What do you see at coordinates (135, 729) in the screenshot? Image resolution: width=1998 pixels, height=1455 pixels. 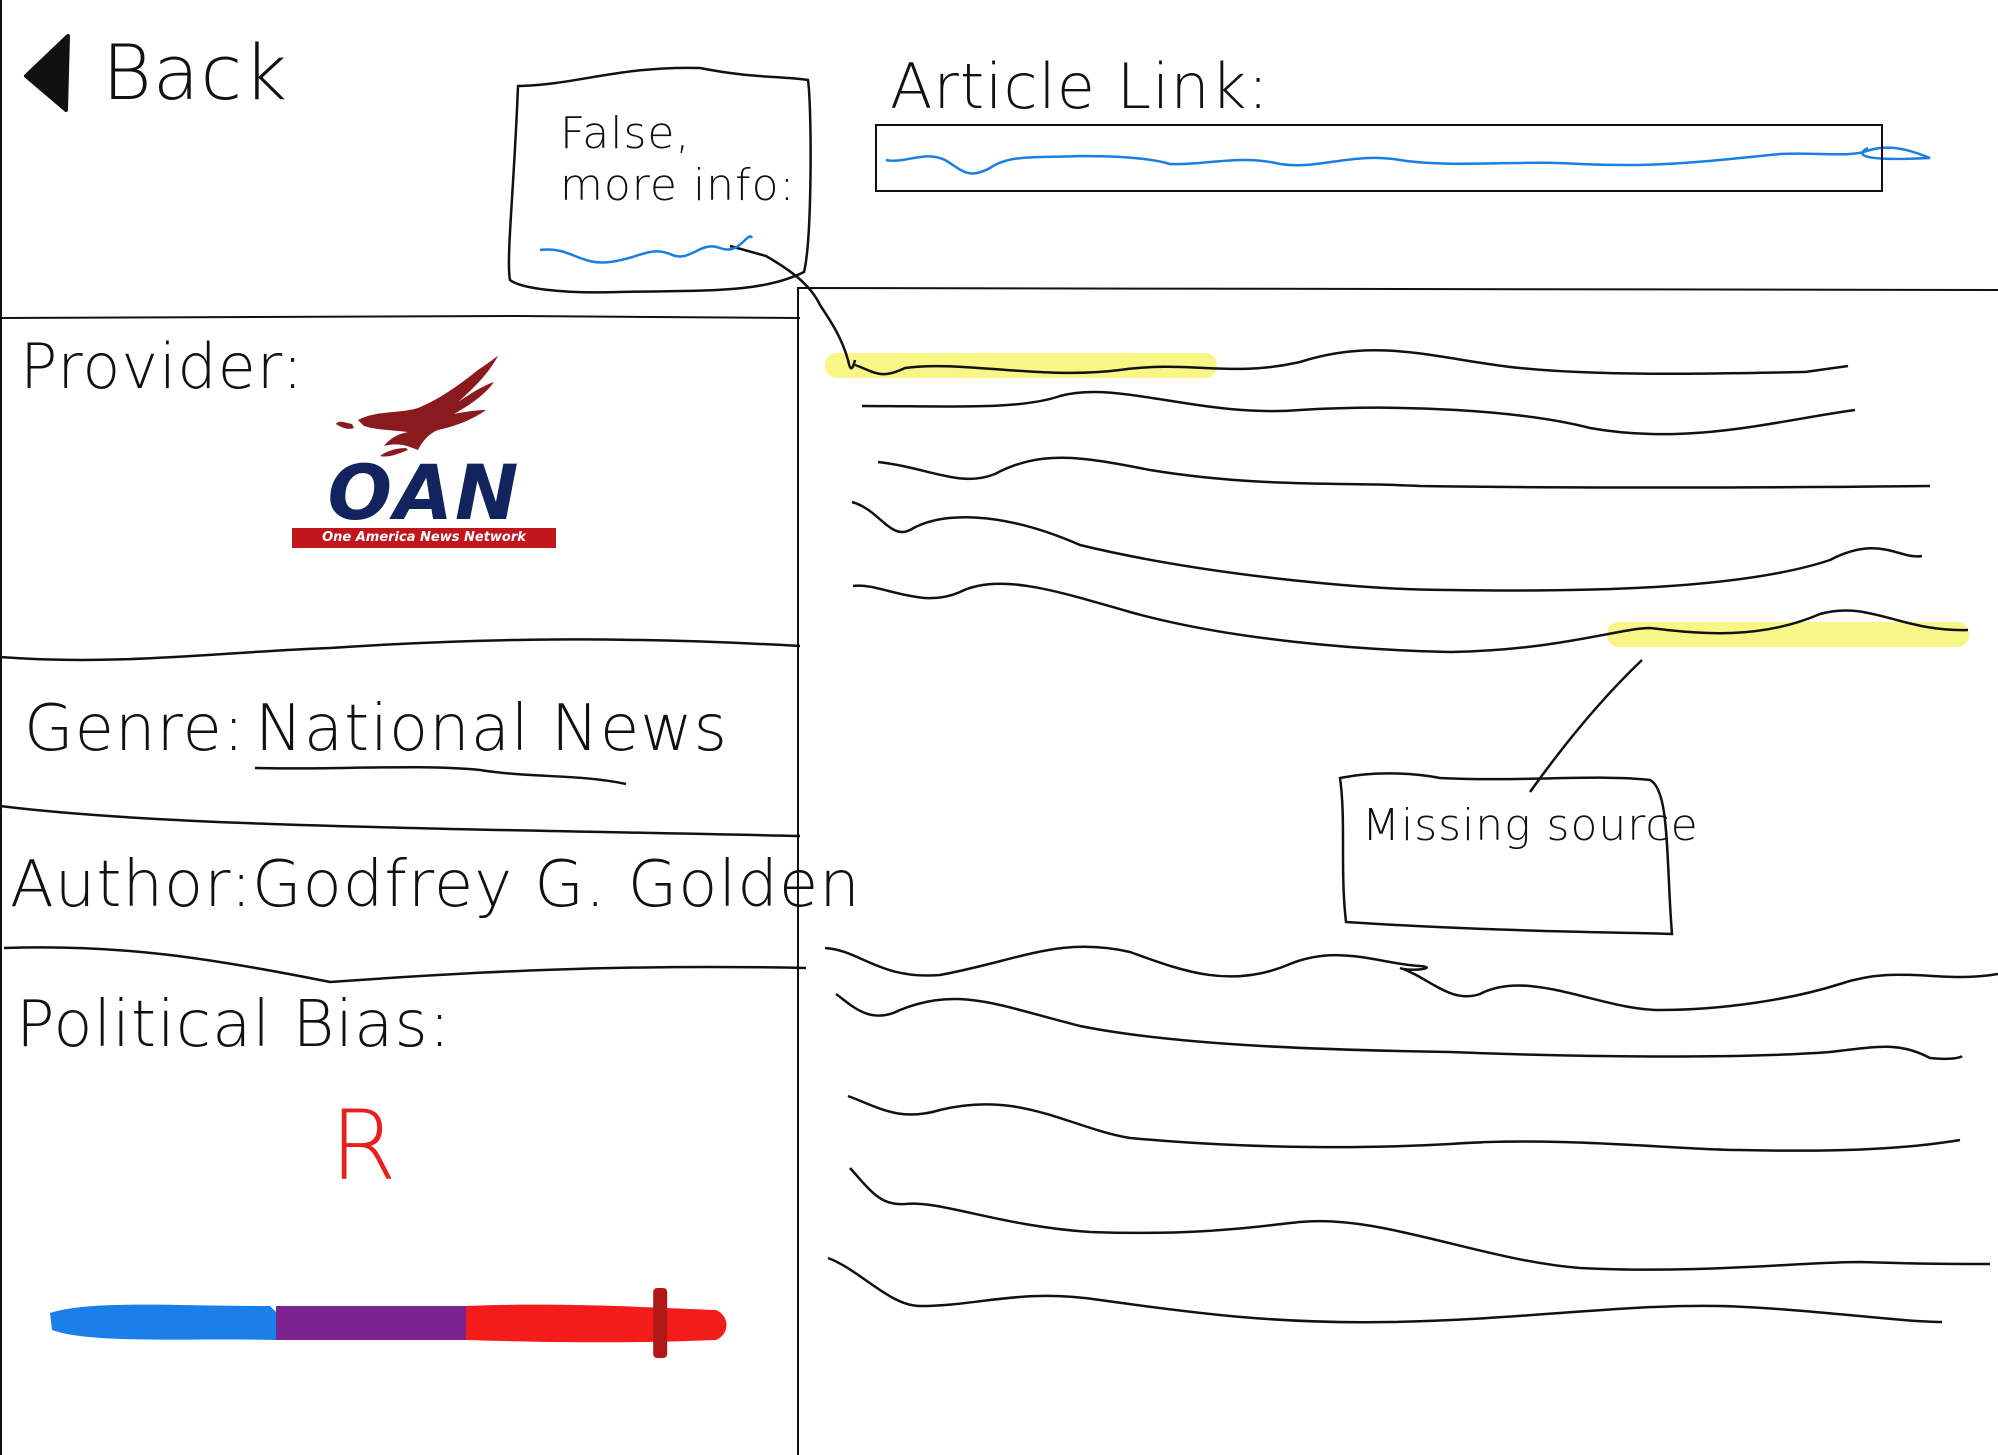 I see `genre-label: Genre:` at bounding box center [135, 729].